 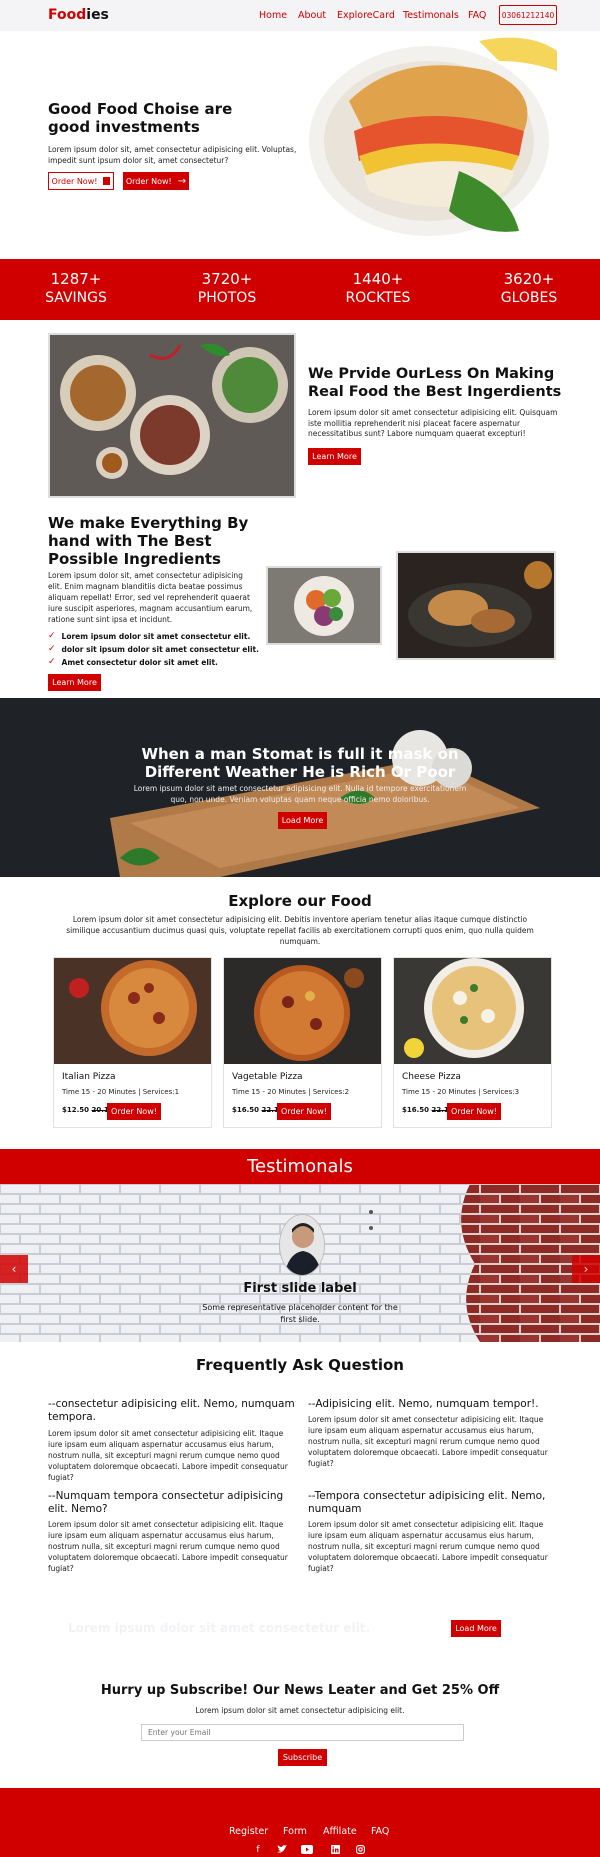 I want to click on hero-order-button: Order Now! →, so click(x=156, y=181).